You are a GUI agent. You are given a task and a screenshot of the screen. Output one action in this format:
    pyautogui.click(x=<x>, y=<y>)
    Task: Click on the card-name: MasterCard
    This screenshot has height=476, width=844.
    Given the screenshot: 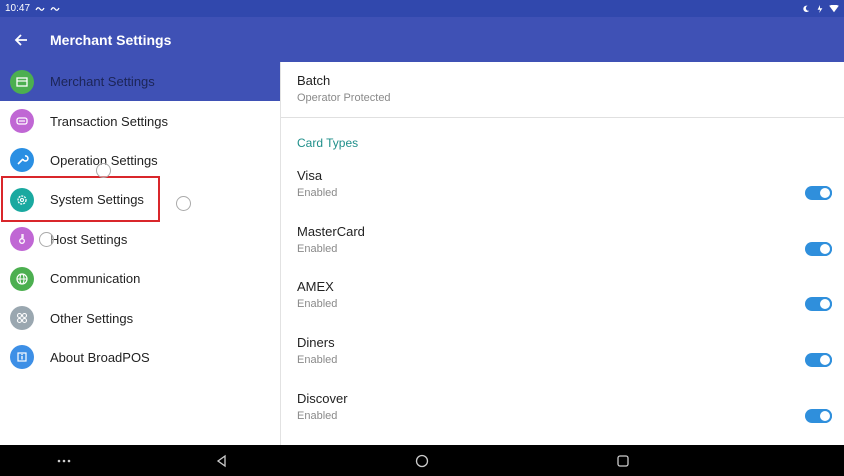 What is the action you would take?
    pyautogui.click(x=331, y=231)
    